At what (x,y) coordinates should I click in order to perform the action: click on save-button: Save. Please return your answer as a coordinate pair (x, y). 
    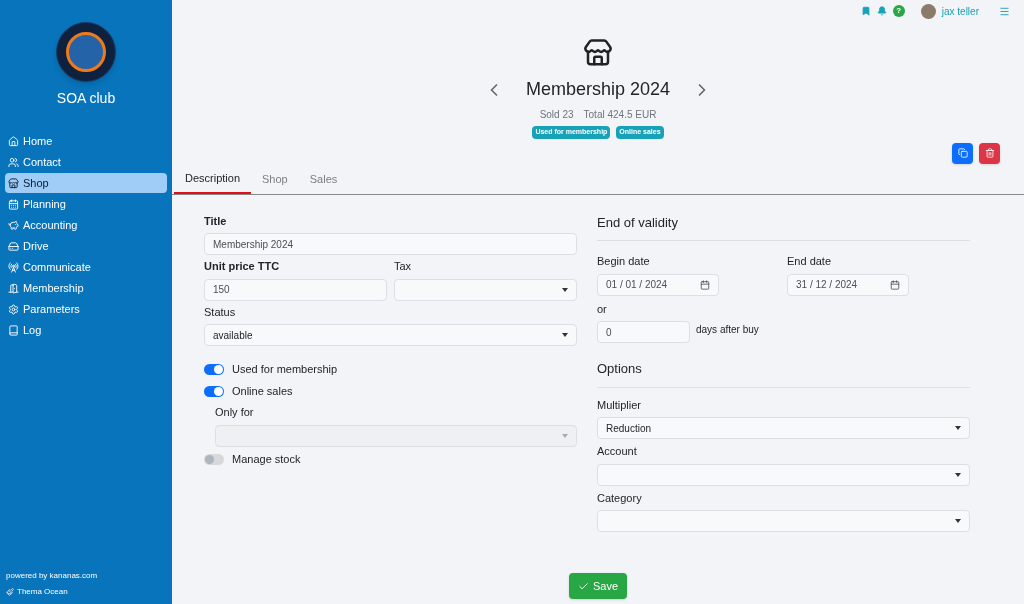
    Looking at the image, I should click on (598, 586).